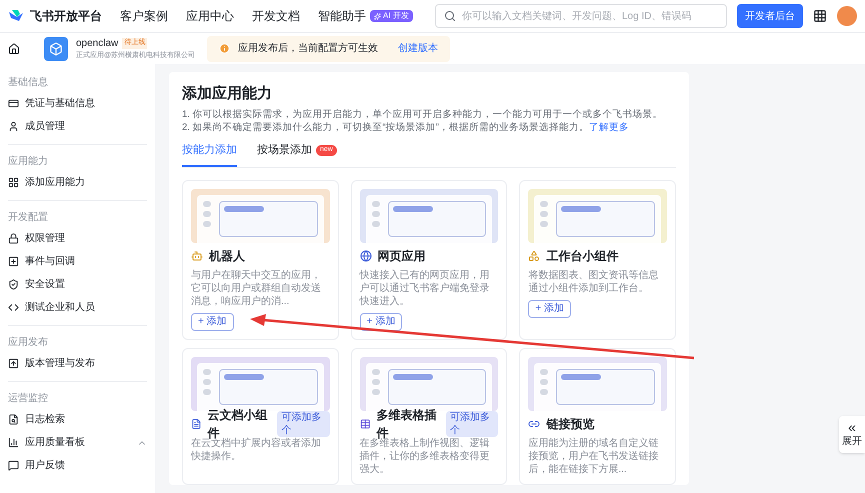 This screenshot has height=493, width=865. Describe the element at coordinates (97, 43) in the screenshot. I see `app-name: openclaw` at that location.